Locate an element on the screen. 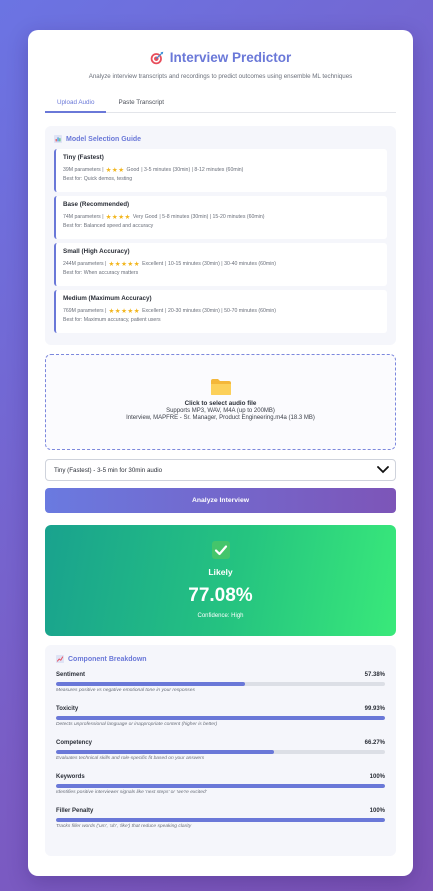 This screenshot has width=433, height=891. rating-stars-icon: ★★★ is located at coordinates (115, 170).